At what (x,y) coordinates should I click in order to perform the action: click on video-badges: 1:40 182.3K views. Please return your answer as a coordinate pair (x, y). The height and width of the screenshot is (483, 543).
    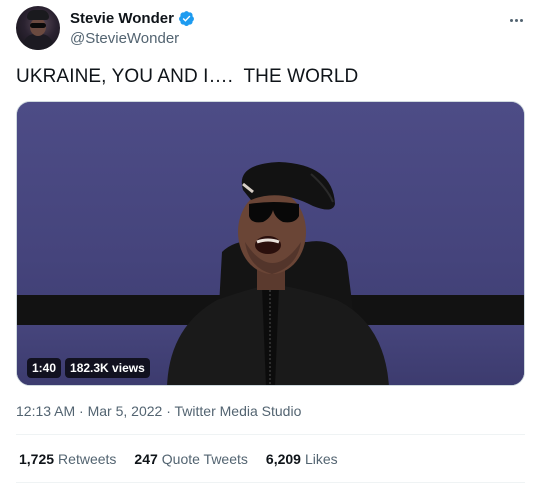
    Looking at the image, I should click on (88, 368).